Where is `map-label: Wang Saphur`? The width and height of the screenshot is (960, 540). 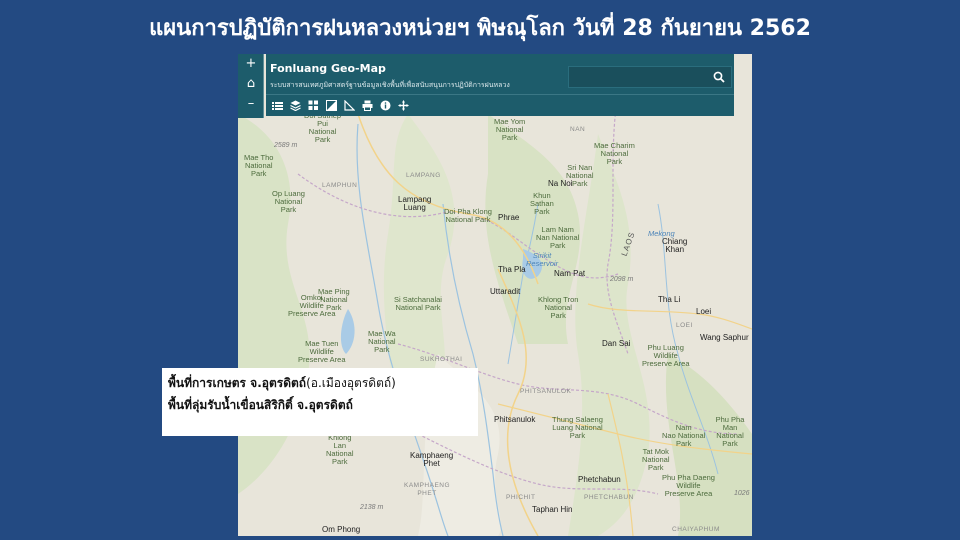
map-label: Wang Saphur is located at coordinates (724, 337).